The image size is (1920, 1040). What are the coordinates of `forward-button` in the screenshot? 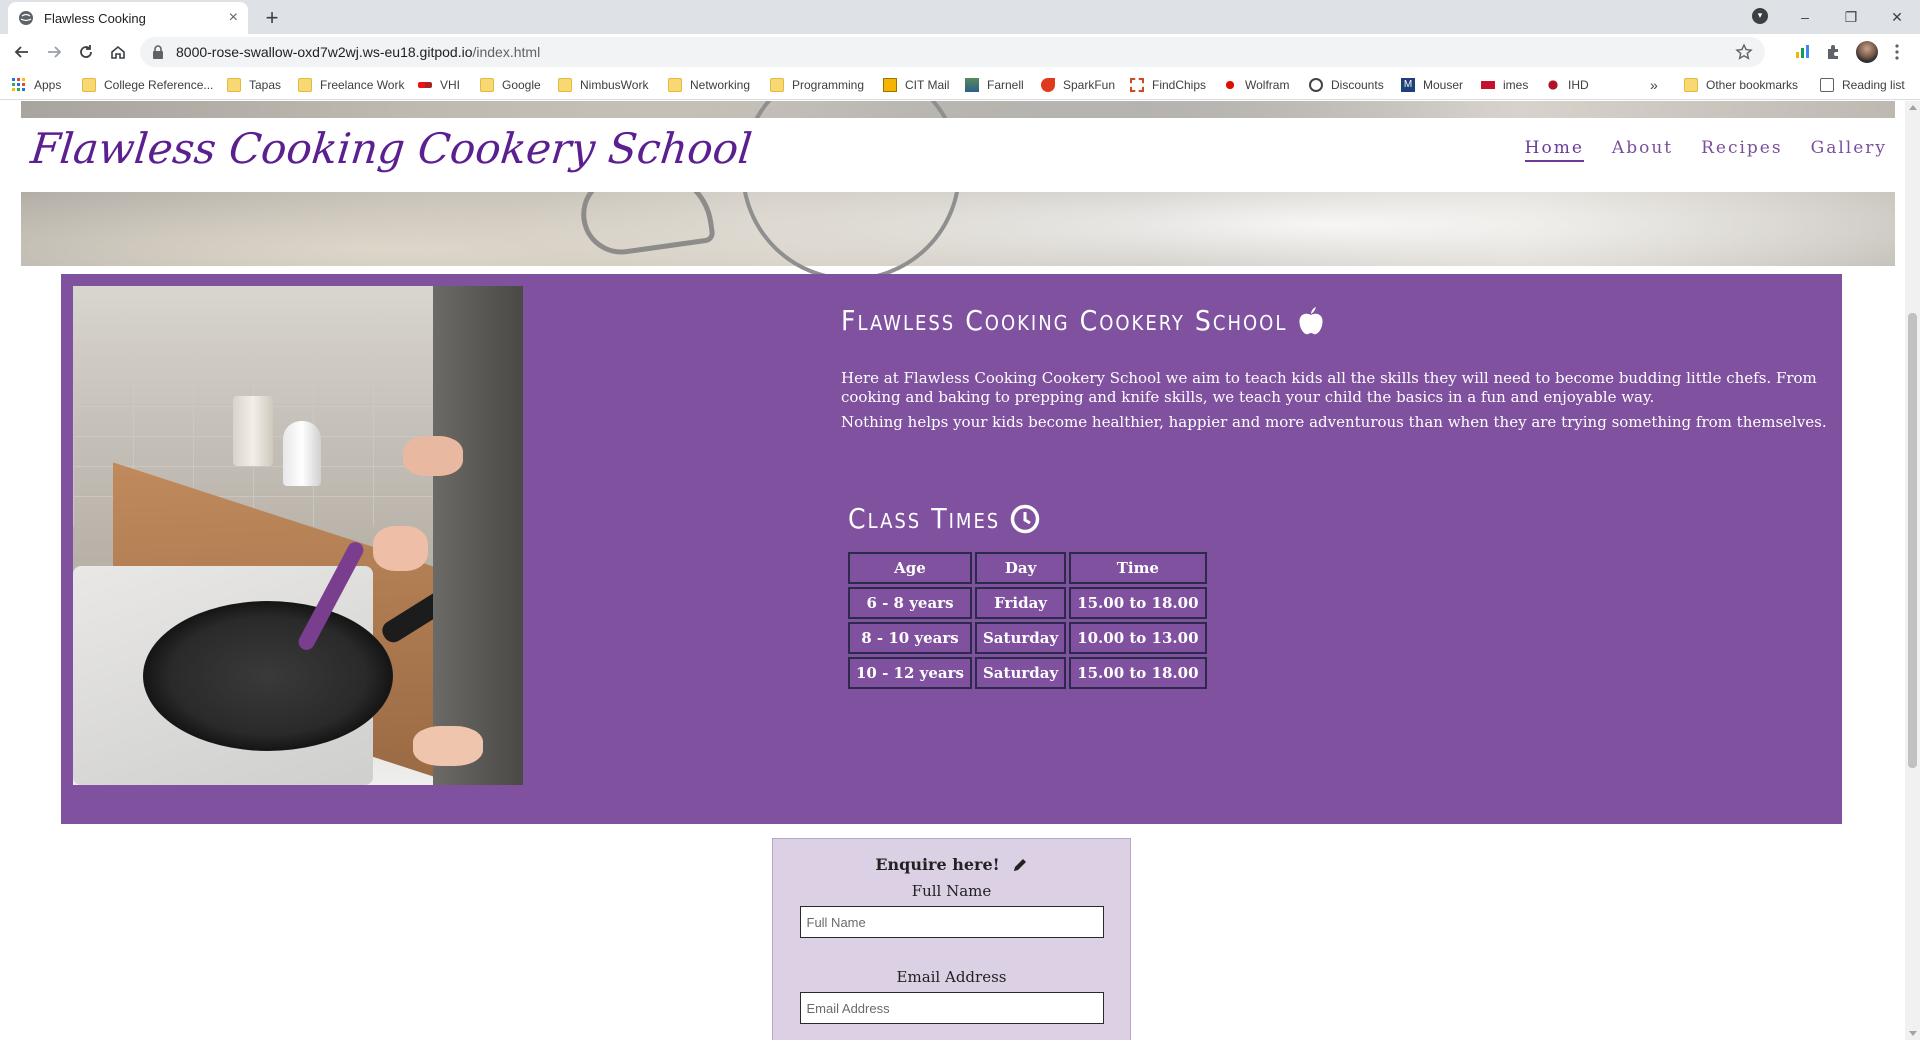 It's located at (54, 52).